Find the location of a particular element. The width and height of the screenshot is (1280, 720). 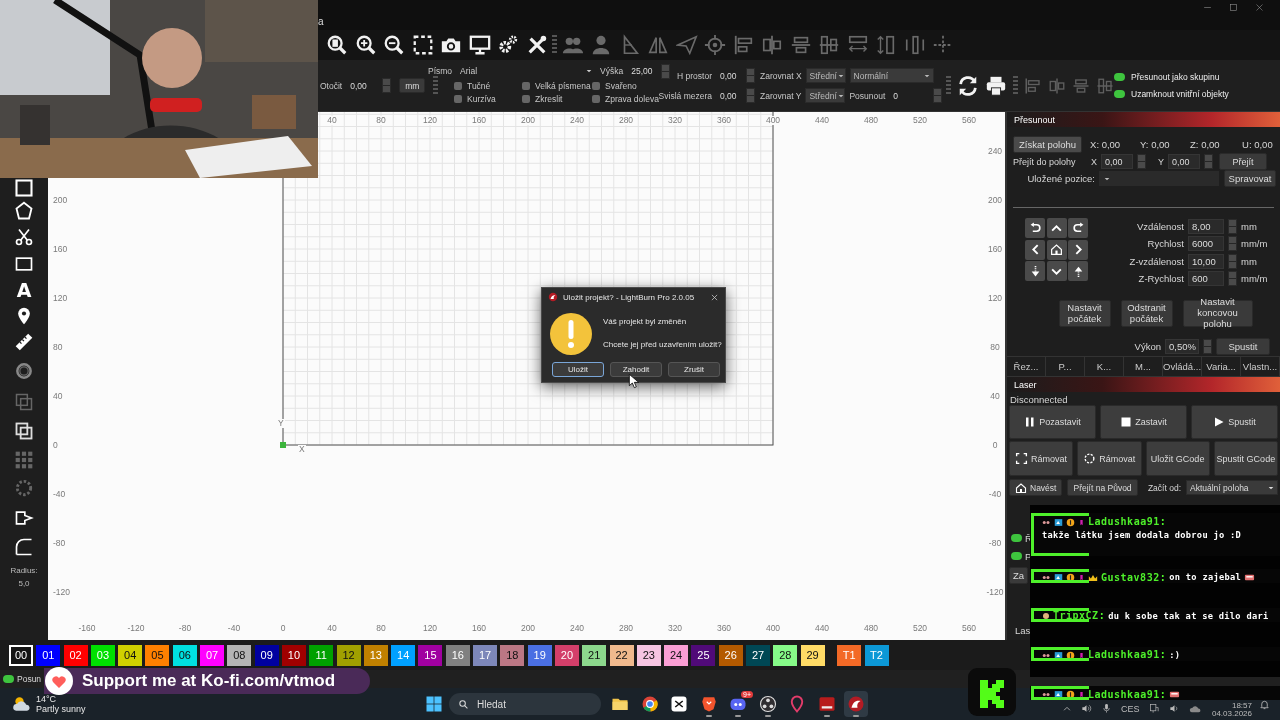

color-swatch: 16 is located at coordinates (457, 655).